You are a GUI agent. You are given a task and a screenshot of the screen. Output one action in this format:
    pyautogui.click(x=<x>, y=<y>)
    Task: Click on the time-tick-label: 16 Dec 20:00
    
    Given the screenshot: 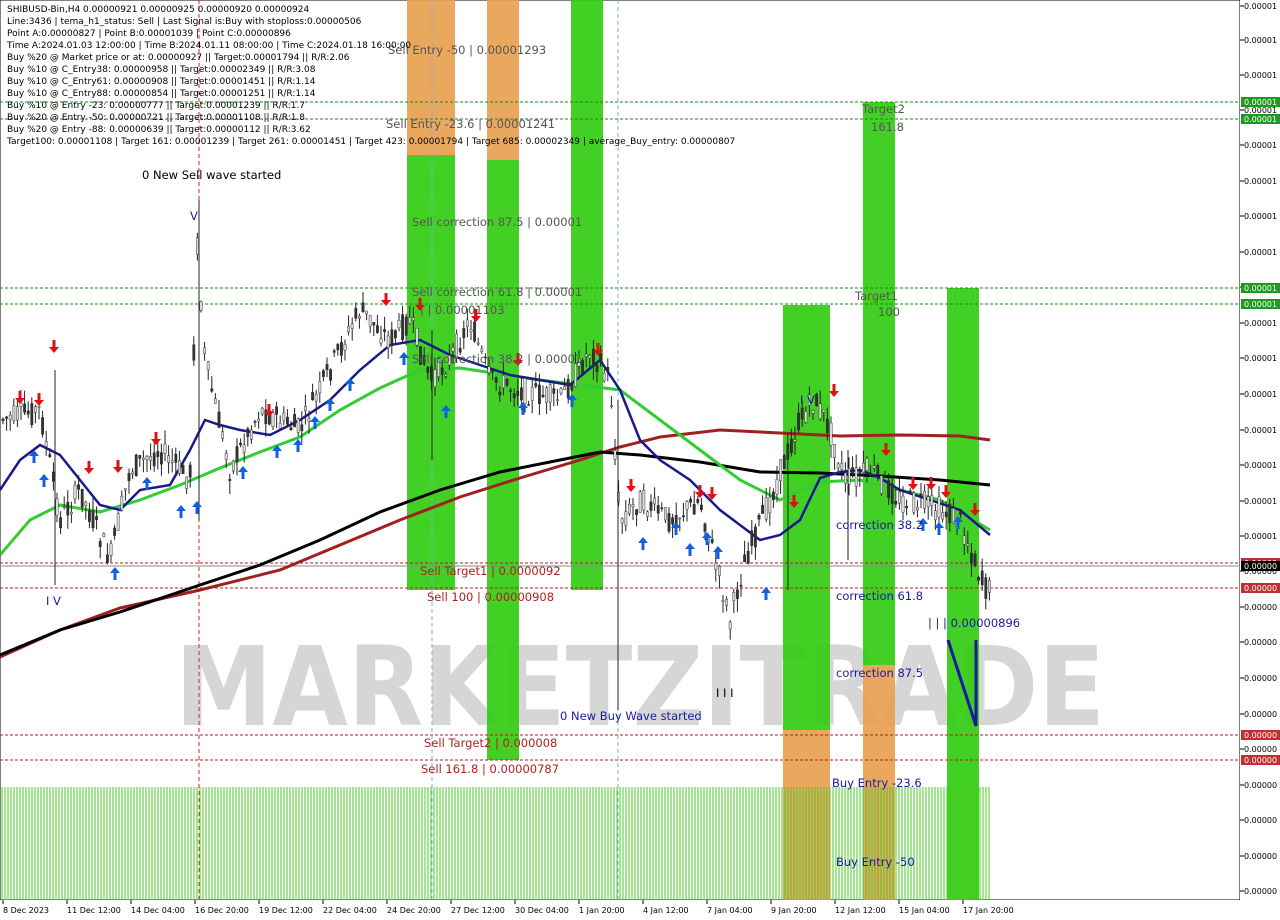 What is the action you would take?
    pyautogui.click(x=222, y=910)
    